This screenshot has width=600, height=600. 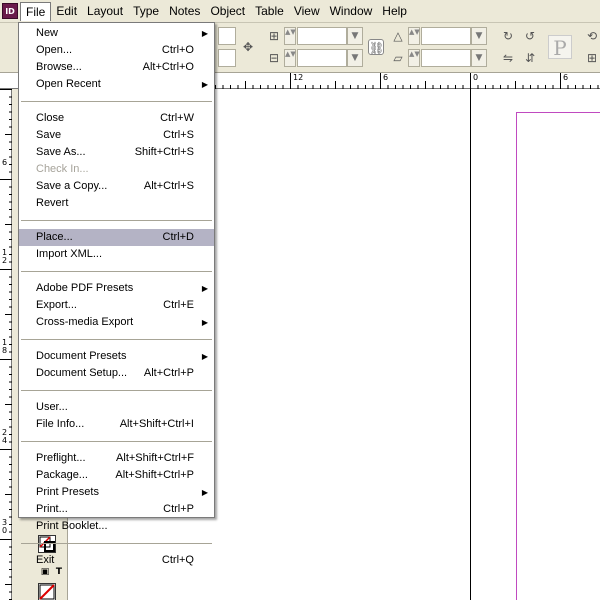 I want to click on file-menu-revert: Revert, so click(x=116, y=203).